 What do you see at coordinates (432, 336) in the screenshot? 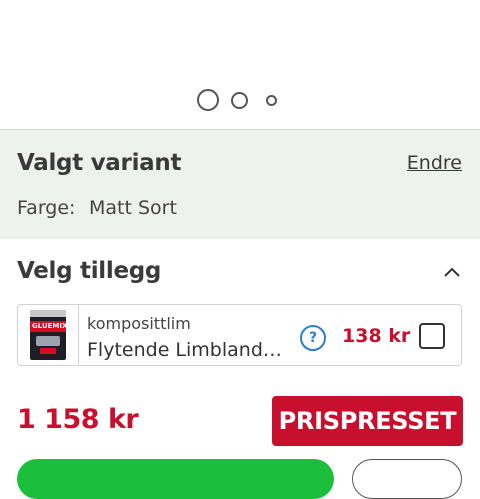
I see `addon-checkbox` at bounding box center [432, 336].